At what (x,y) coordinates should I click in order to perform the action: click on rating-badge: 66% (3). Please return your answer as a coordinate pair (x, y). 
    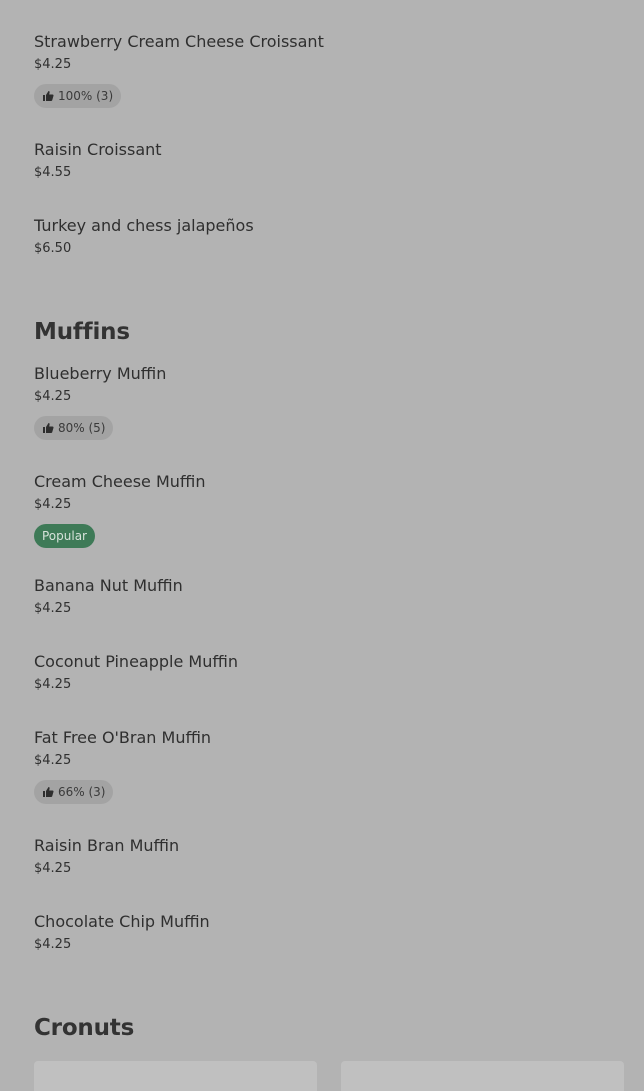
    Looking at the image, I should click on (74, 792).